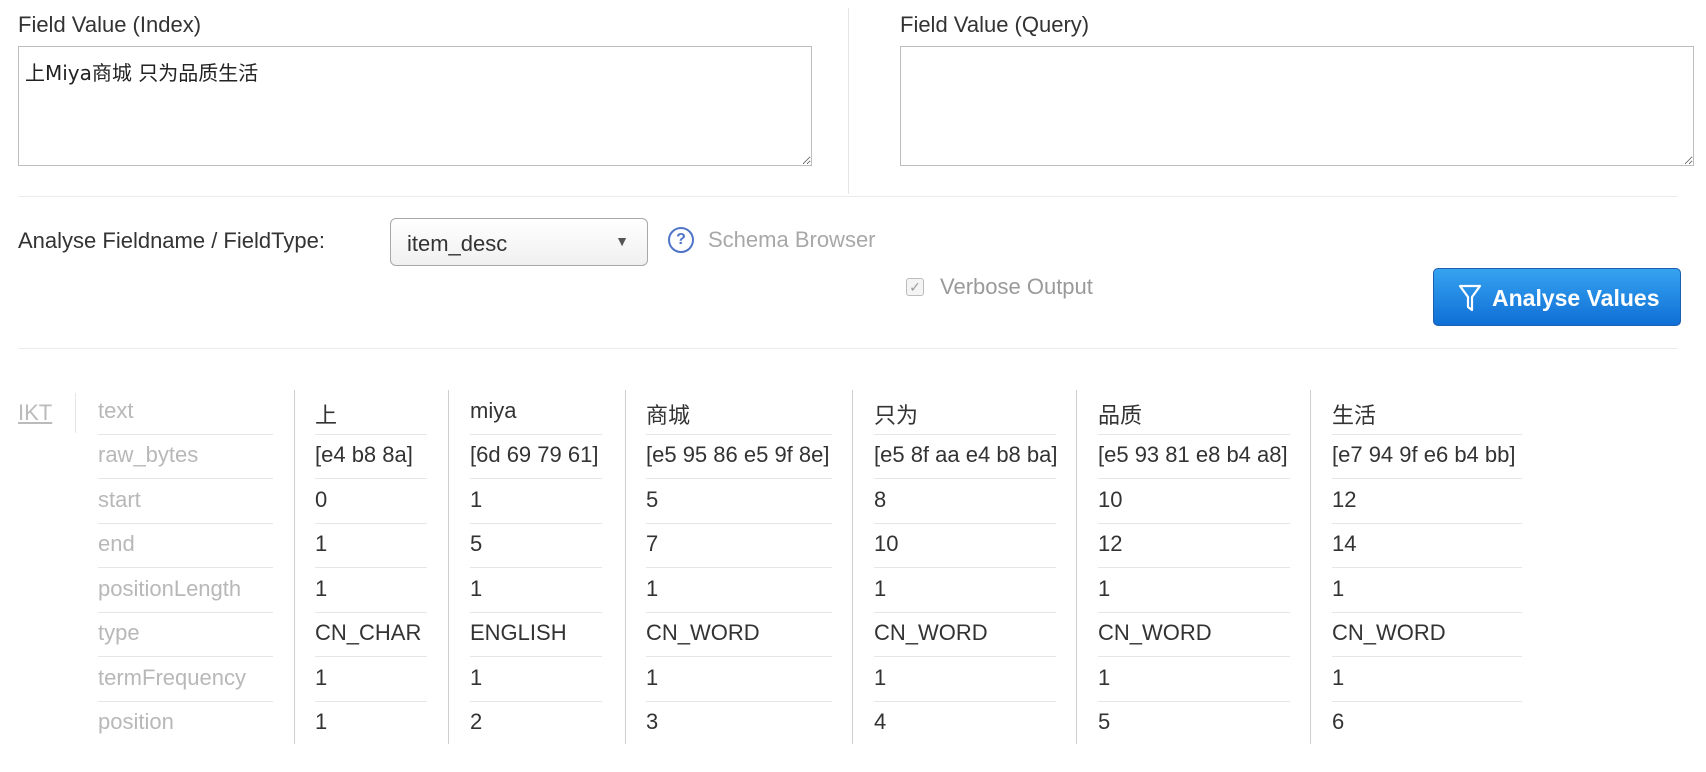 The image size is (1706, 772). What do you see at coordinates (880, 499) in the screenshot?
I see `token-4-start: 8` at bounding box center [880, 499].